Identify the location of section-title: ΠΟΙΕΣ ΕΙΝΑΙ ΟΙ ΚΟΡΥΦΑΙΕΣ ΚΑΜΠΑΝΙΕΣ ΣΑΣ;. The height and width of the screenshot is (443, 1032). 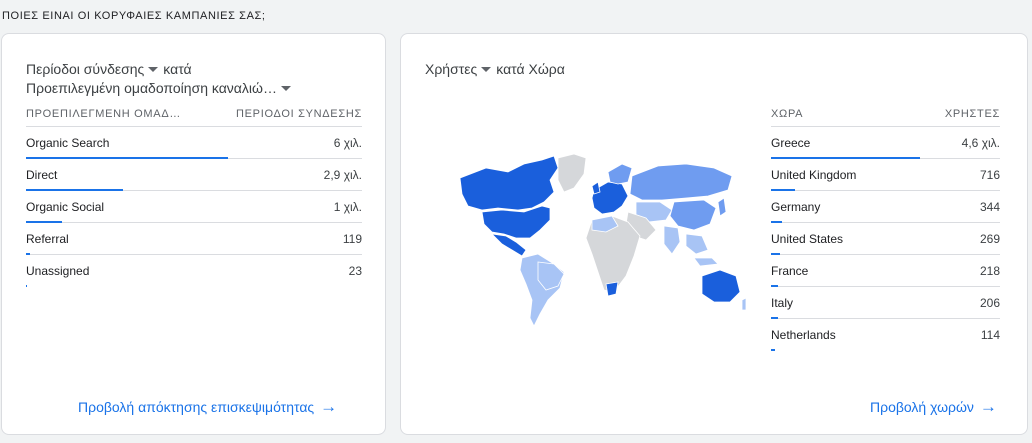
(134, 16).